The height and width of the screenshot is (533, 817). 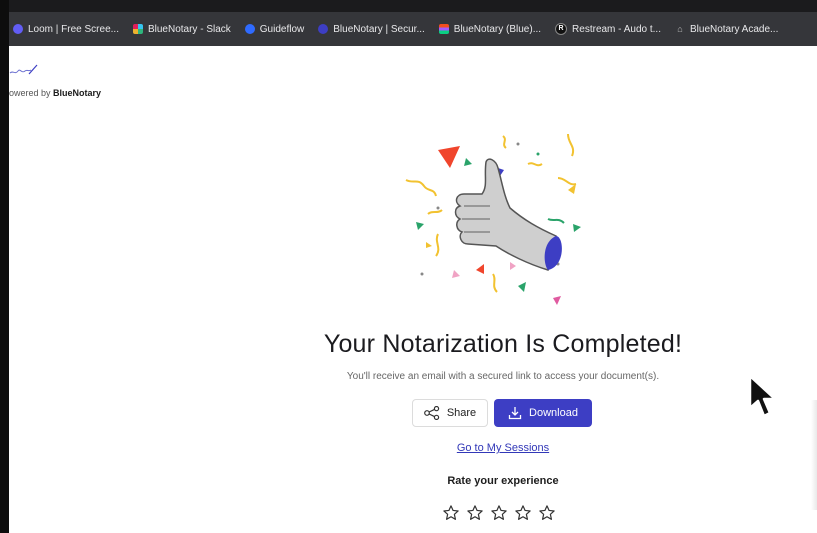 What do you see at coordinates (680, 29) in the screenshot?
I see `academy-icon: ⌂` at bounding box center [680, 29].